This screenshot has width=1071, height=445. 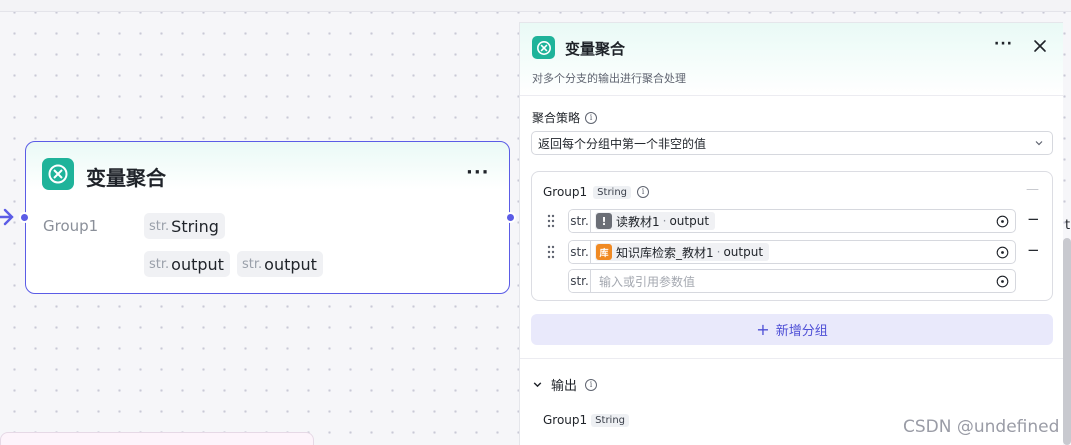 I want to click on canvas-top-strip, so click(x=535, y=6).